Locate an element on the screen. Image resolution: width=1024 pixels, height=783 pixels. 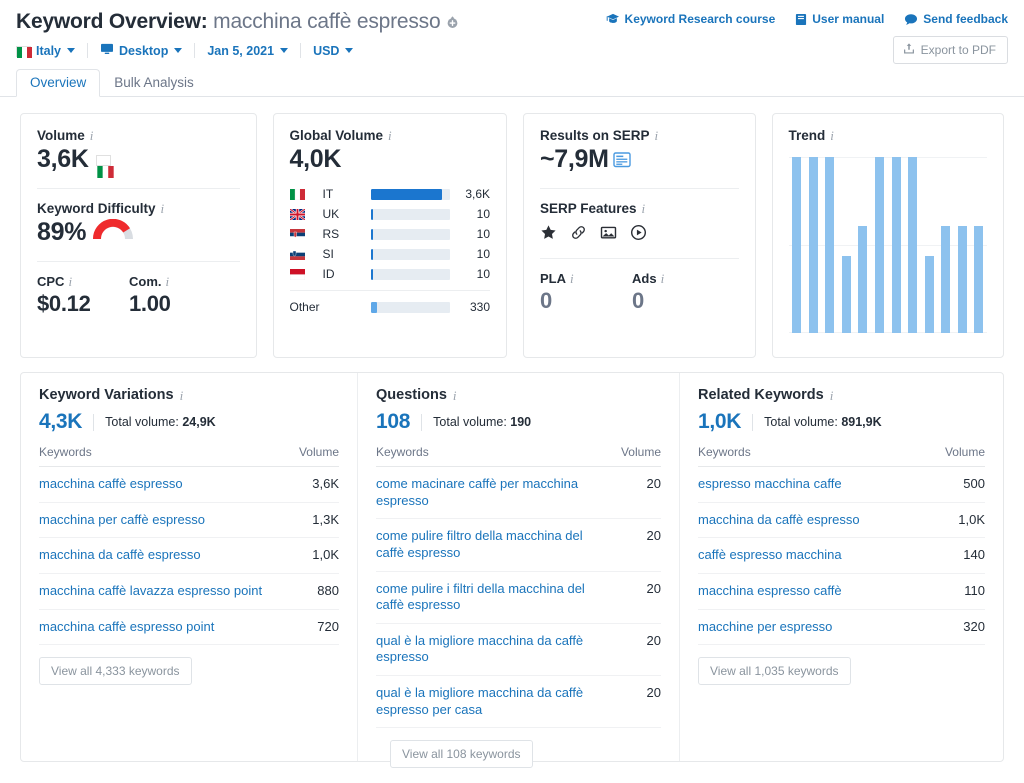
keyword-volume: 1,0K is located at coordinates (959, 520).